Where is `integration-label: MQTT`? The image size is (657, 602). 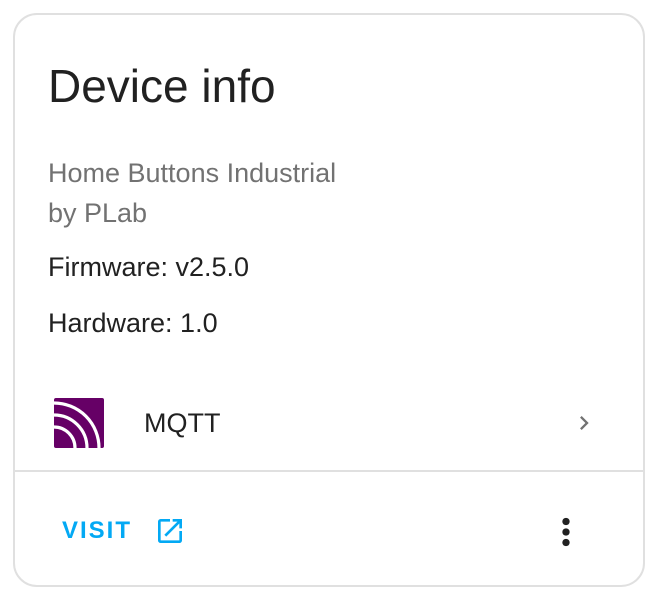 integration-label: MQTT is located at coordinates (182, 423).